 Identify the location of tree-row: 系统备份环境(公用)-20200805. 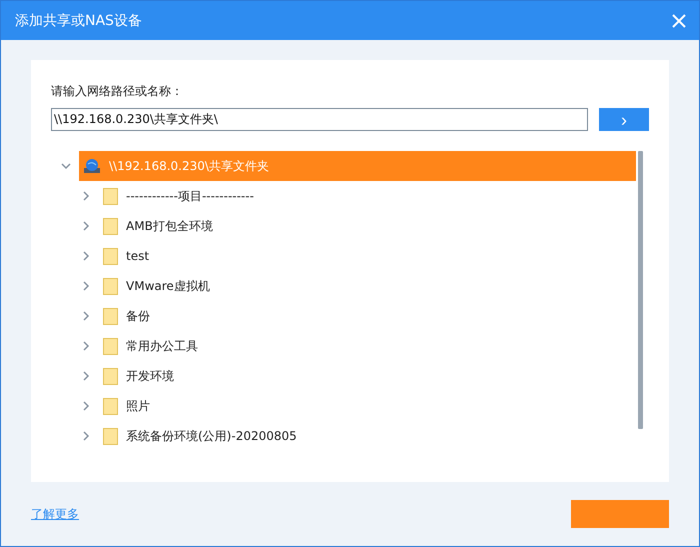
(367, 436).